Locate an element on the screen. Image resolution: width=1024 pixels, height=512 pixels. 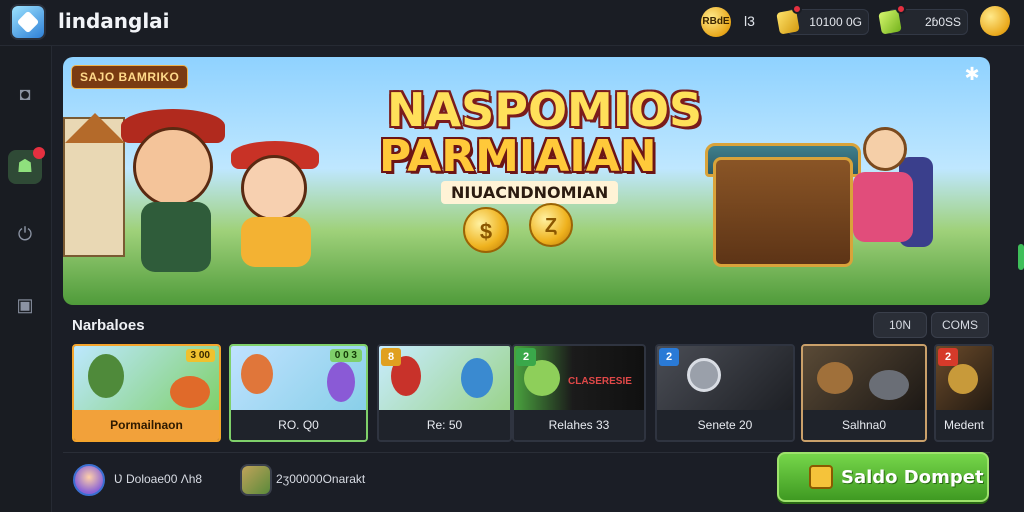
card-badge: 0 0 3 is located at coordinates (345, 355).